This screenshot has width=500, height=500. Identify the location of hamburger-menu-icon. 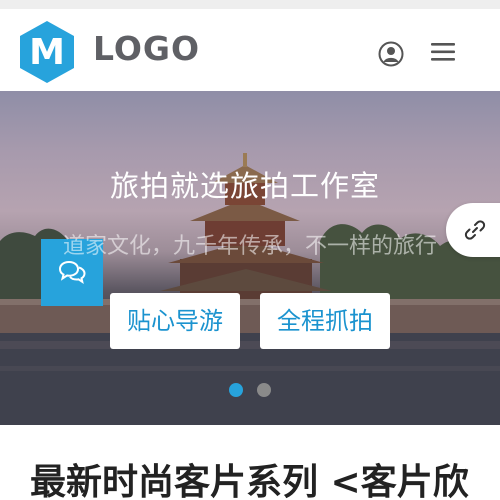
(443, 52).